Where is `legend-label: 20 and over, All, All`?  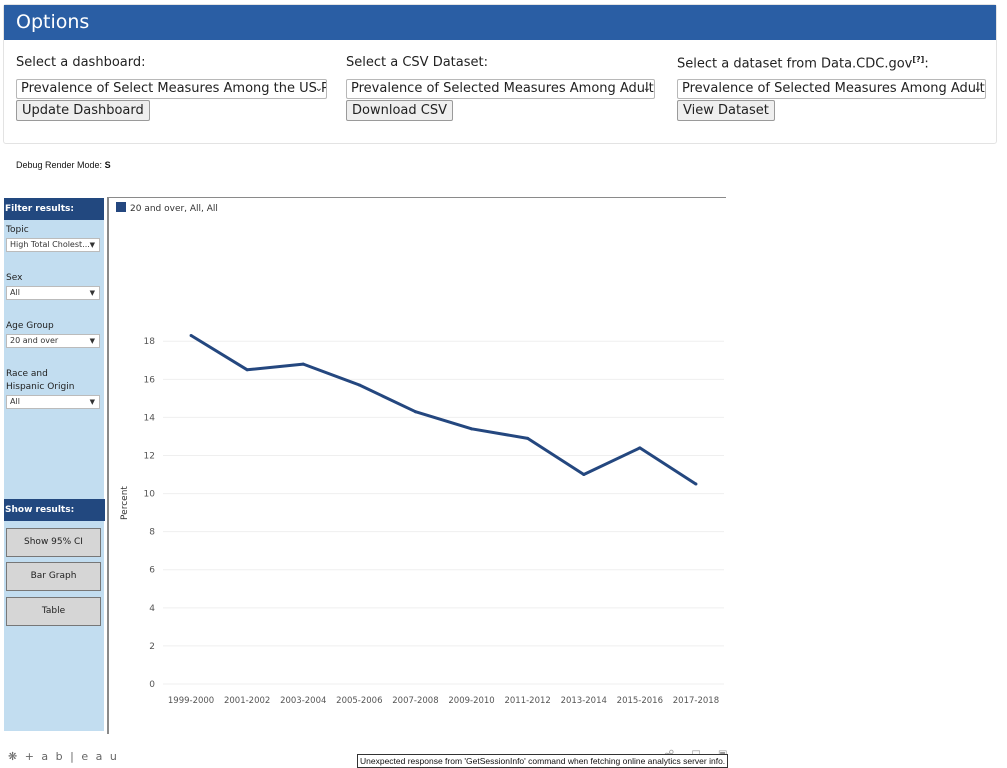
legend-label: 20 and over, All, All is located at coordinates (174, 209).